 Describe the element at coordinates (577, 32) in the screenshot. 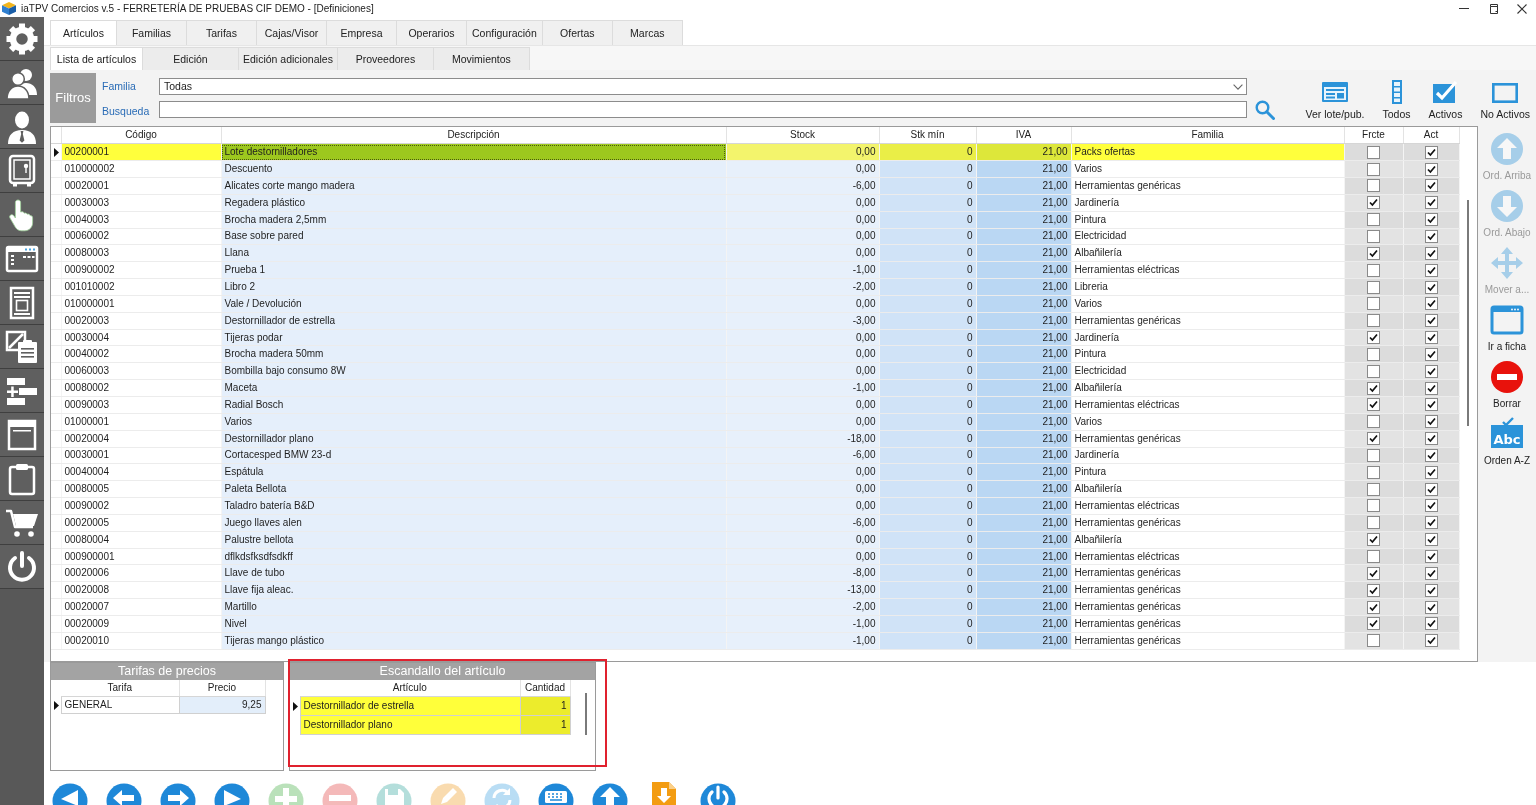

I see `tab: Ofertas` at that location.